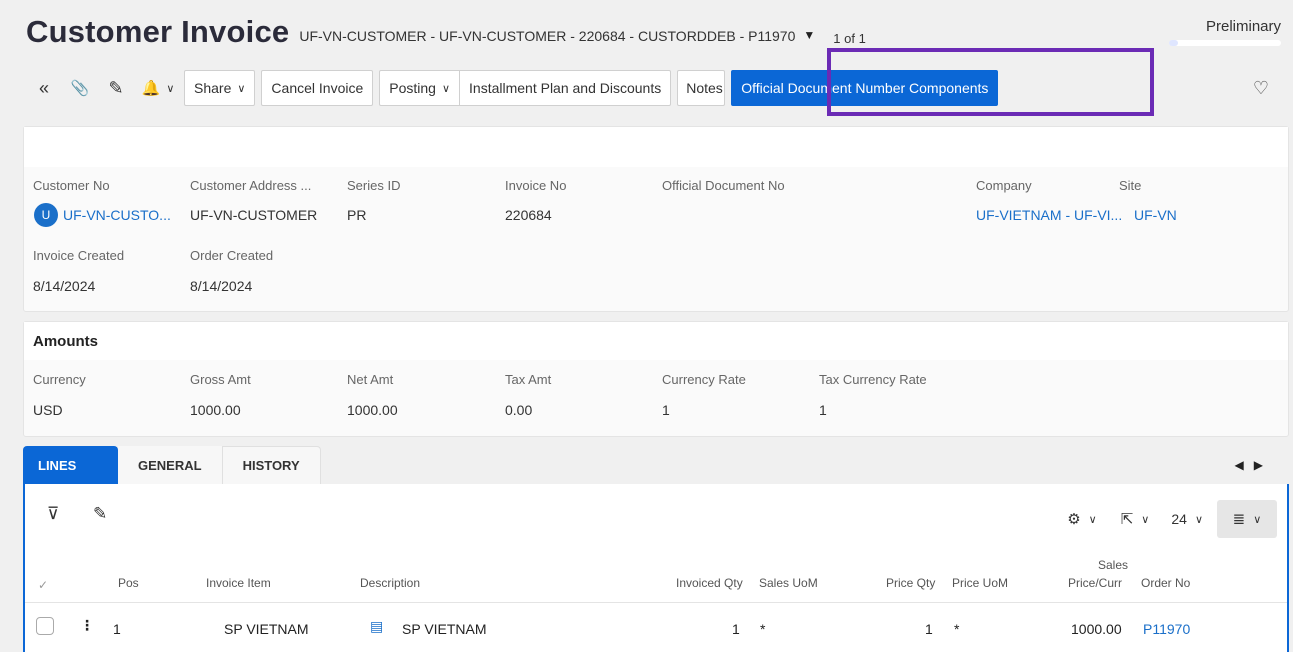 The width and height of the screenshot is (1293, 652). What do you see at coordinates (1074, 519) in the screenshot?
I see `gear-icon: ⚙` at bounding box center [1074, 519].